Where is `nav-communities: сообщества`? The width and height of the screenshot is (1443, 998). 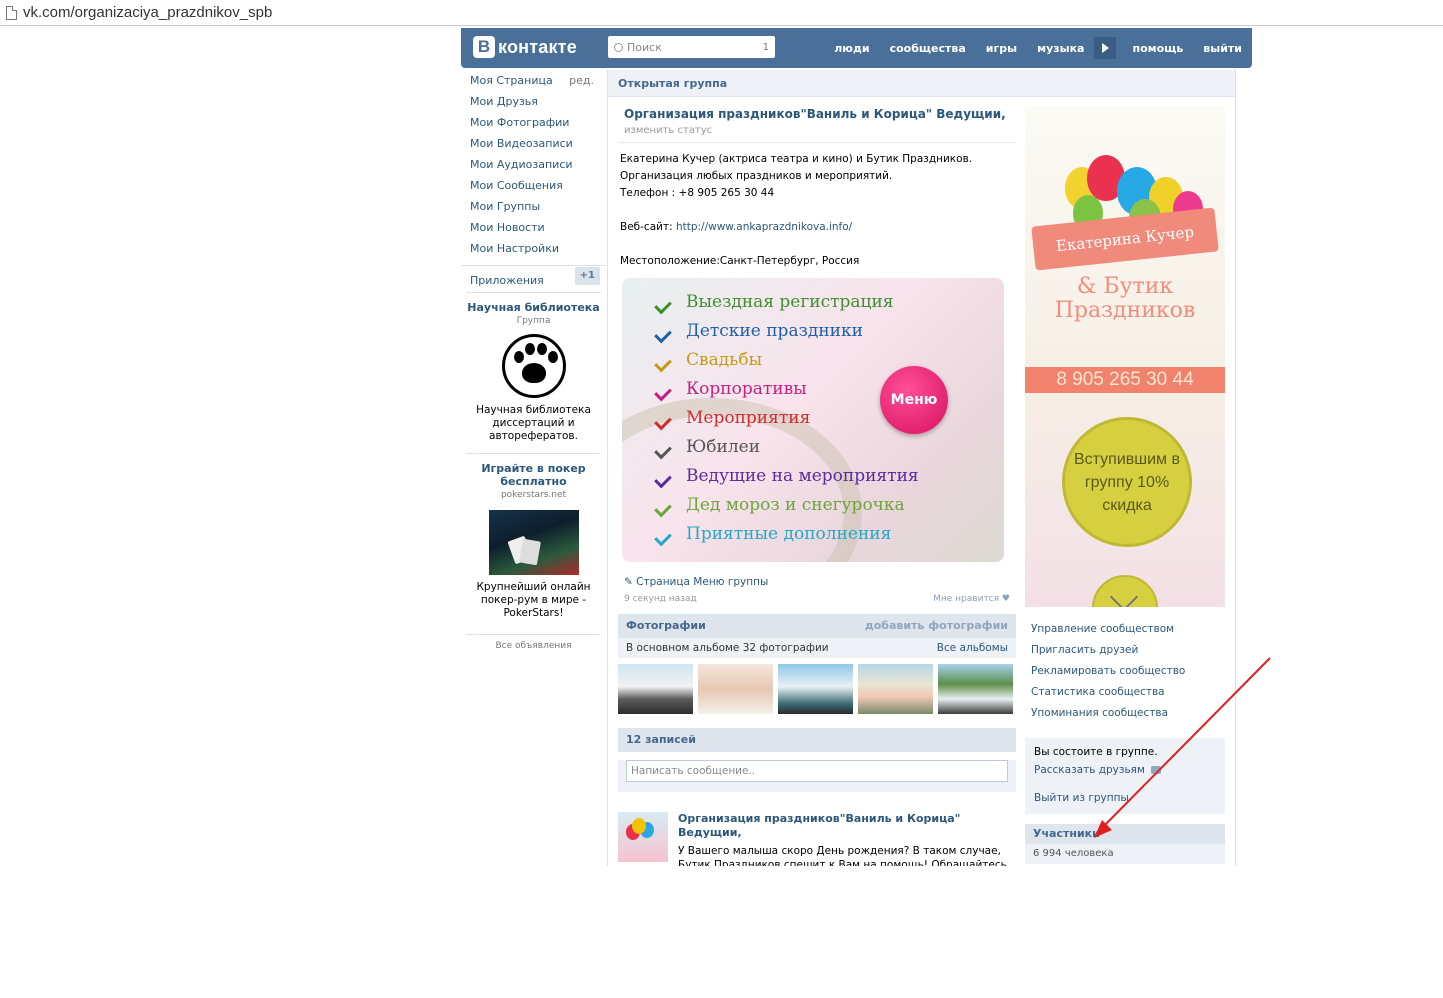 nav-communities: сообщества is located at coordinates (928, 48).